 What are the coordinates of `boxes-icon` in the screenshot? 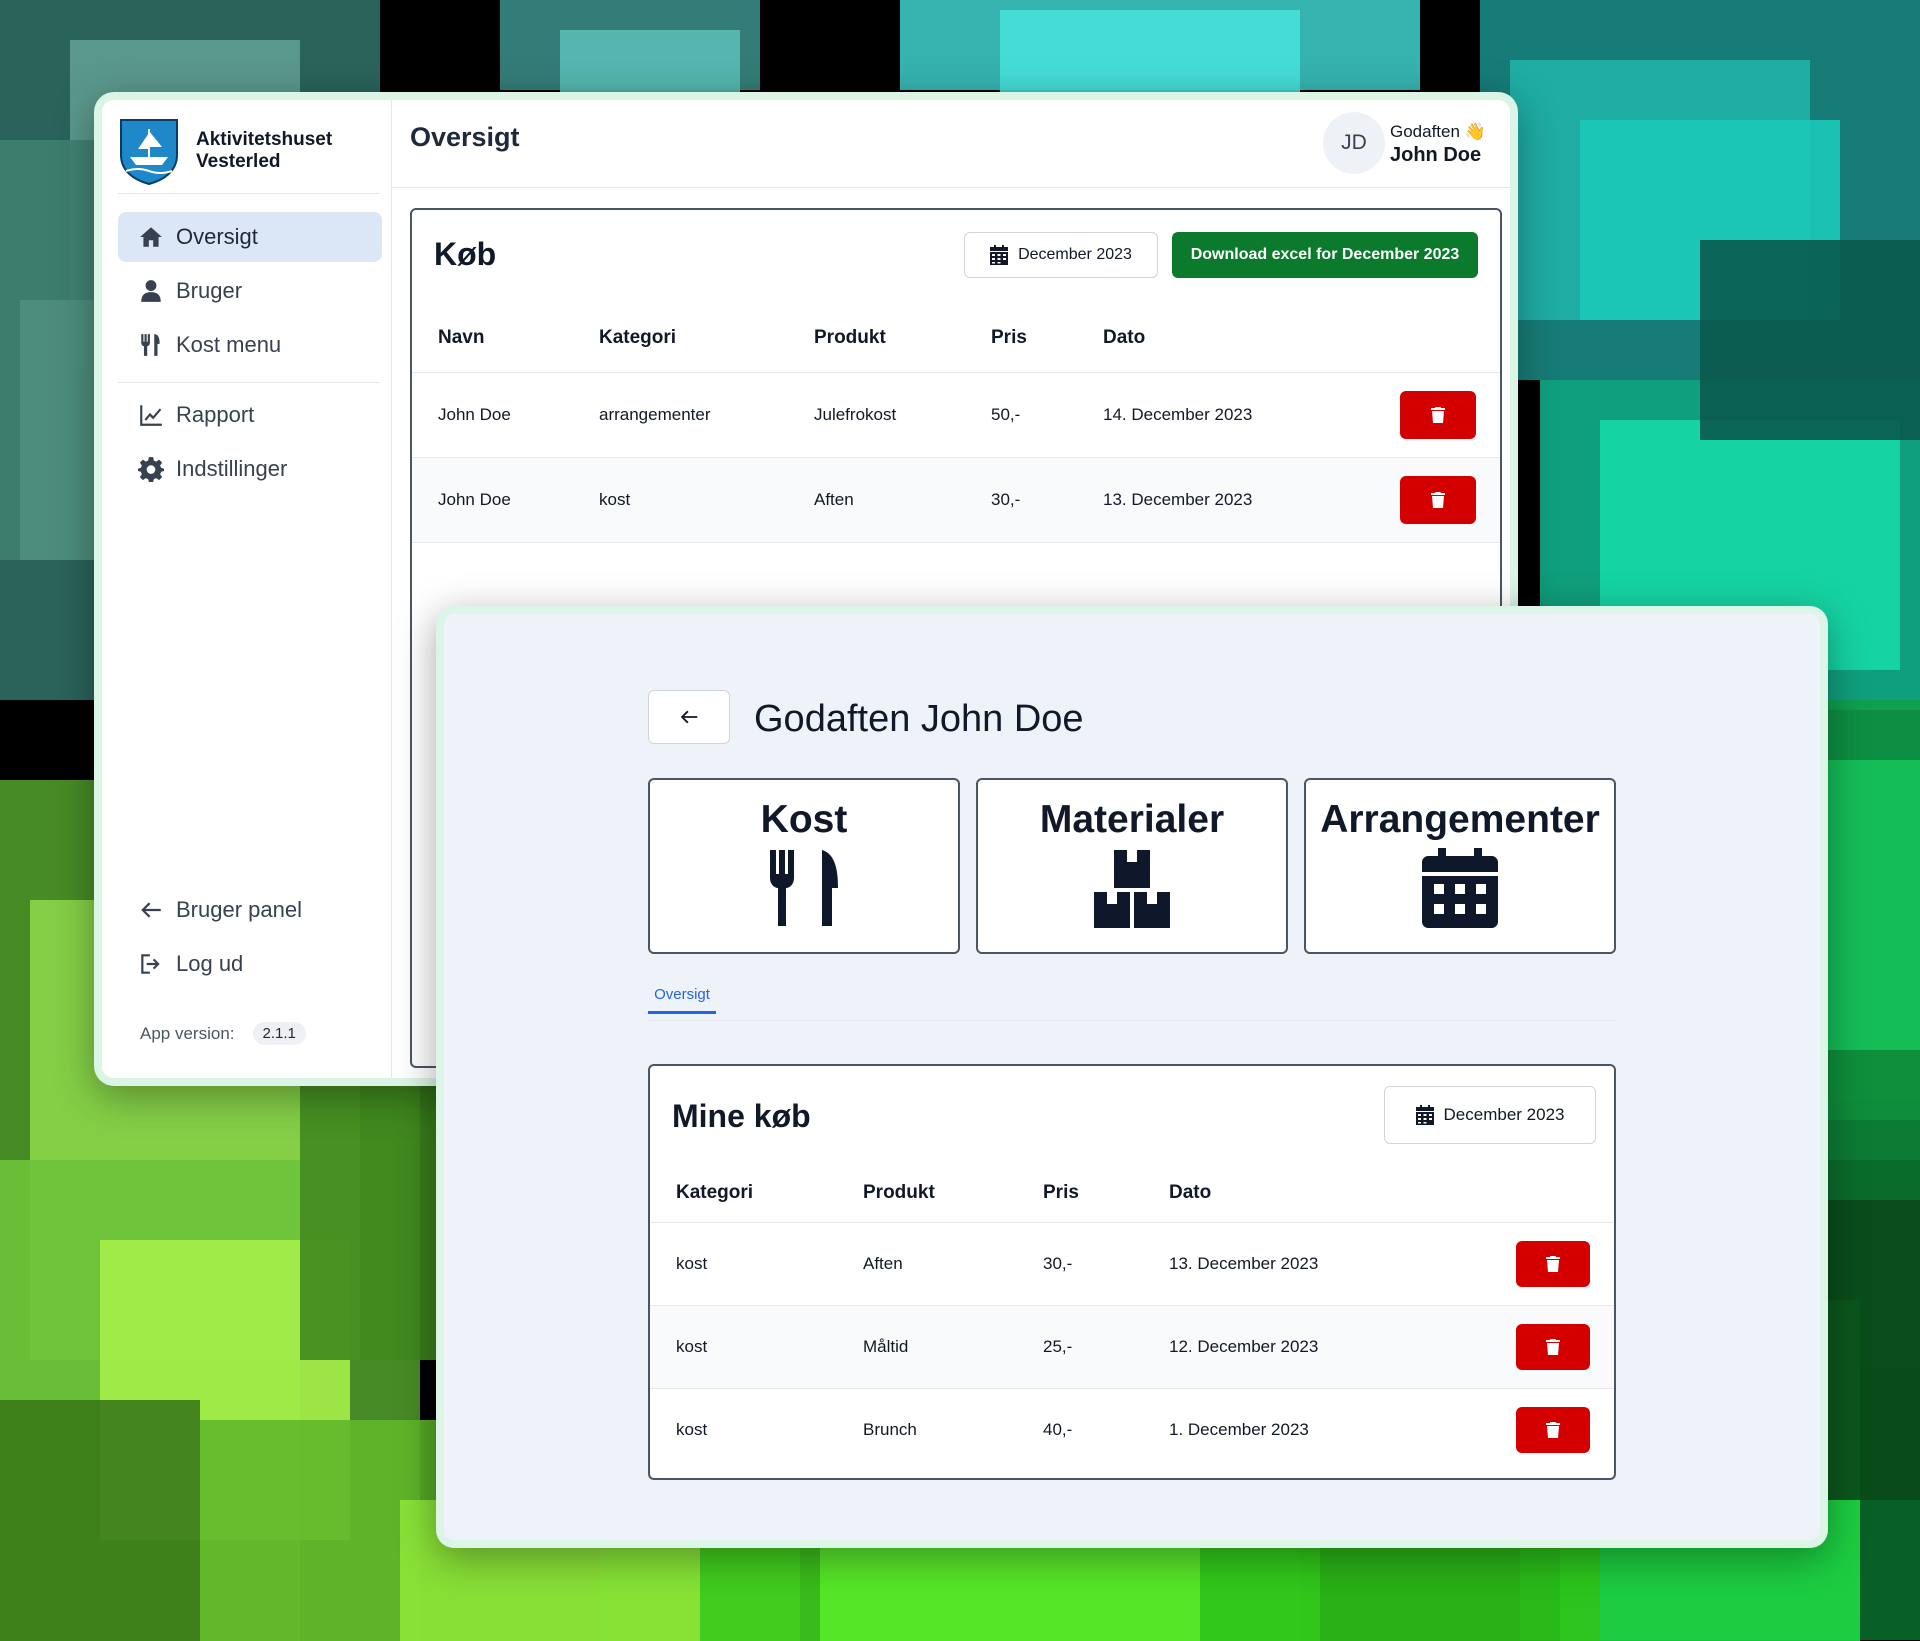 It's located at (1132, 889).